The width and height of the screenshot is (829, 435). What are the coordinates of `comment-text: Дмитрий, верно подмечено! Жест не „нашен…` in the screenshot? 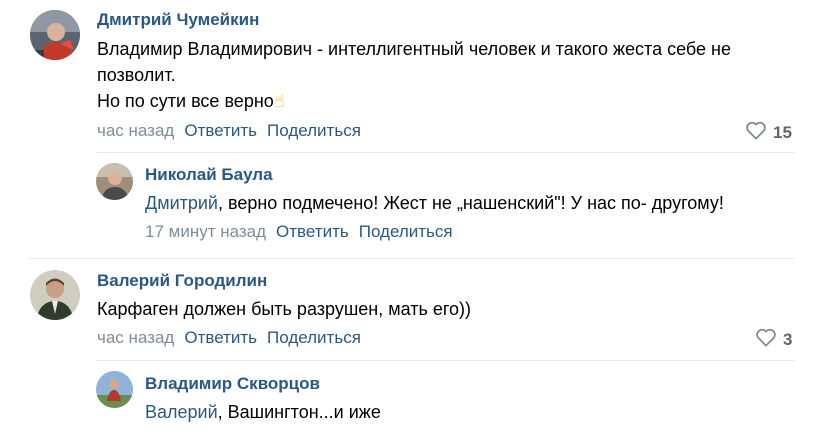 It's located at (434, 203).